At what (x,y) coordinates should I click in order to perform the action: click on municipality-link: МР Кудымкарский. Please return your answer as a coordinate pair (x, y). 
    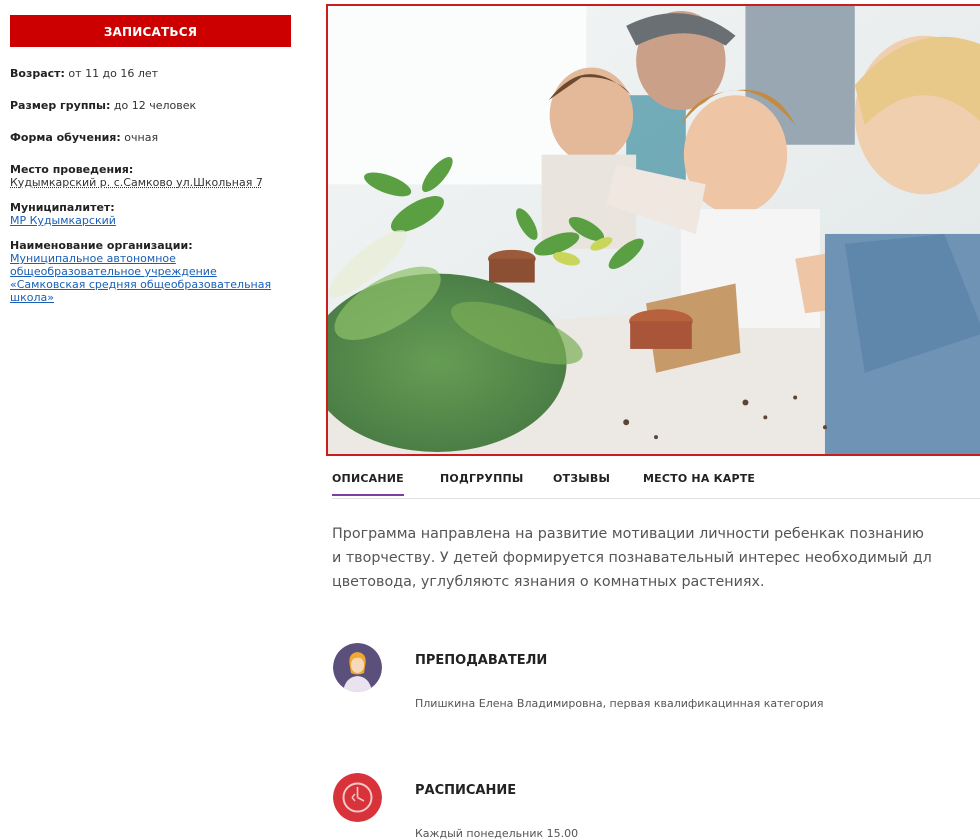
    Looking at the image, I should click on (151, 220).